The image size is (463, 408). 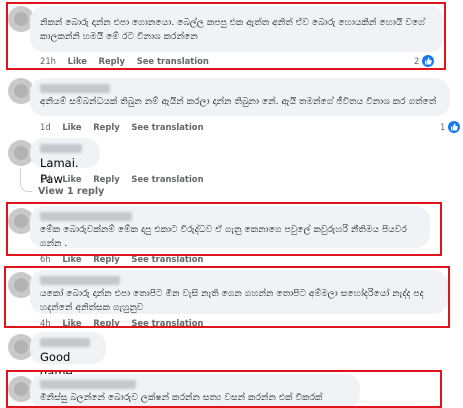 I want to click on comment-bubble: Good game, so click(x=68, y=356).